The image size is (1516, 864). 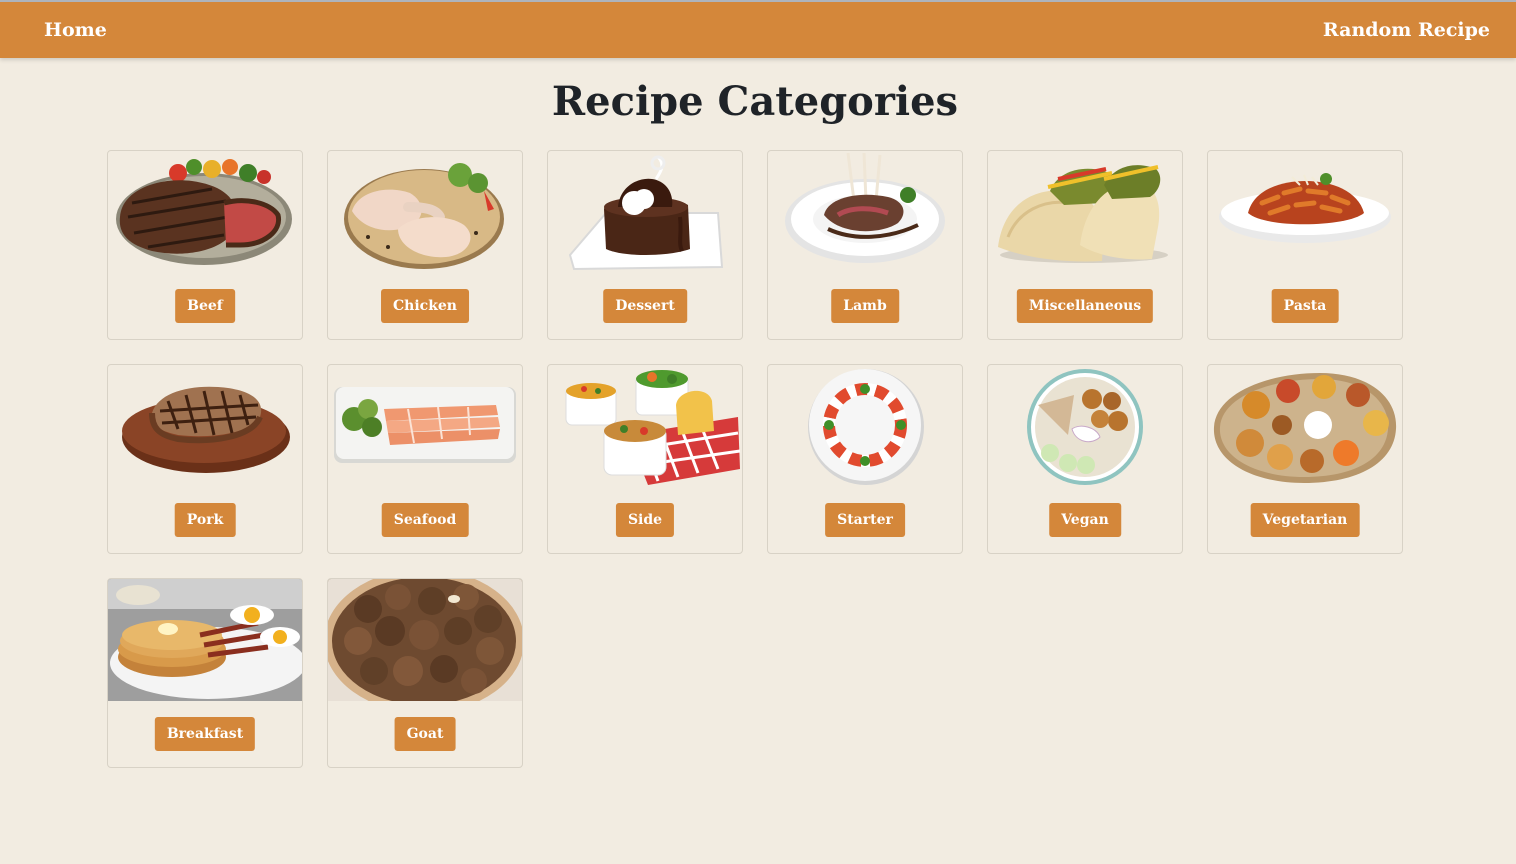 I want to click on category-button-vegetarian: Vegetarian, so click(x=1305, y=520).